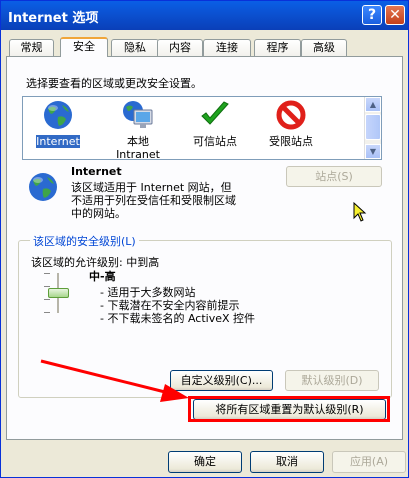 The height and width of the screenshot is (478, 409). I want to click on scroll-up-icon: ▲, so click(373, 104).